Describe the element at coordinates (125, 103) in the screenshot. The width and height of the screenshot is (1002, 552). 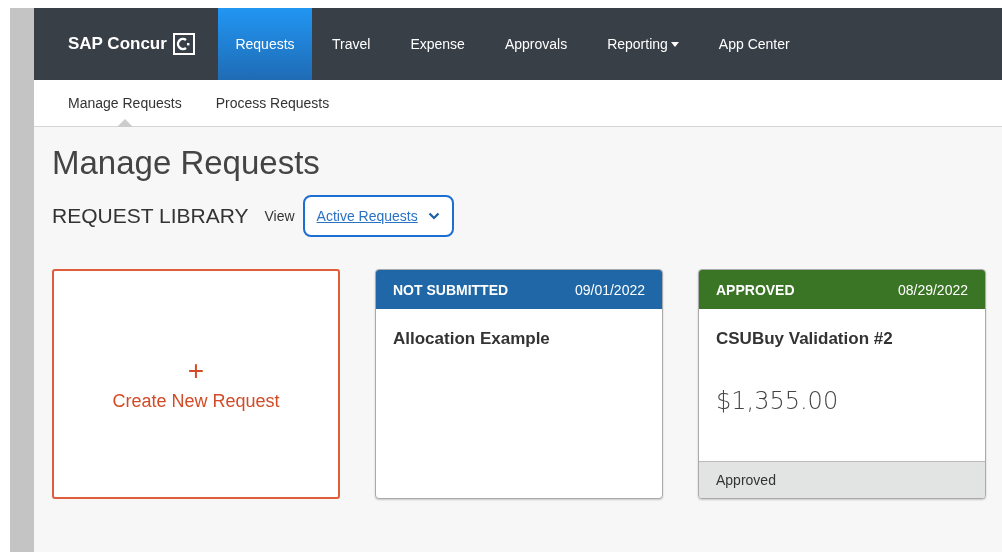
I see `subnav-tab: Manage Requests` at that location.